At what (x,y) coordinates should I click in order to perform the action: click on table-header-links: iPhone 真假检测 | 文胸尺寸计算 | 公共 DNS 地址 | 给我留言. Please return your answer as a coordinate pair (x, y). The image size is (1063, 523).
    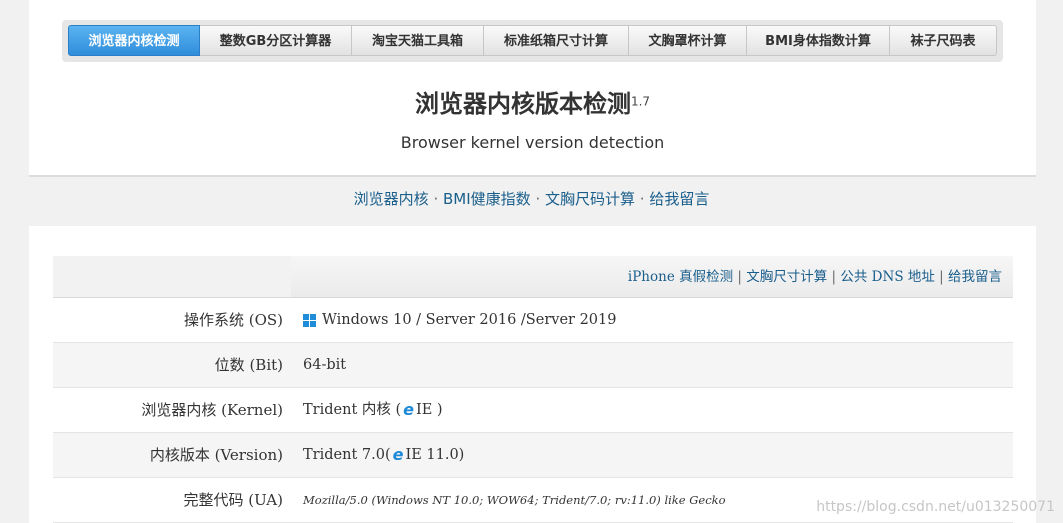
    Looking at the image, I should click on (652, 276).